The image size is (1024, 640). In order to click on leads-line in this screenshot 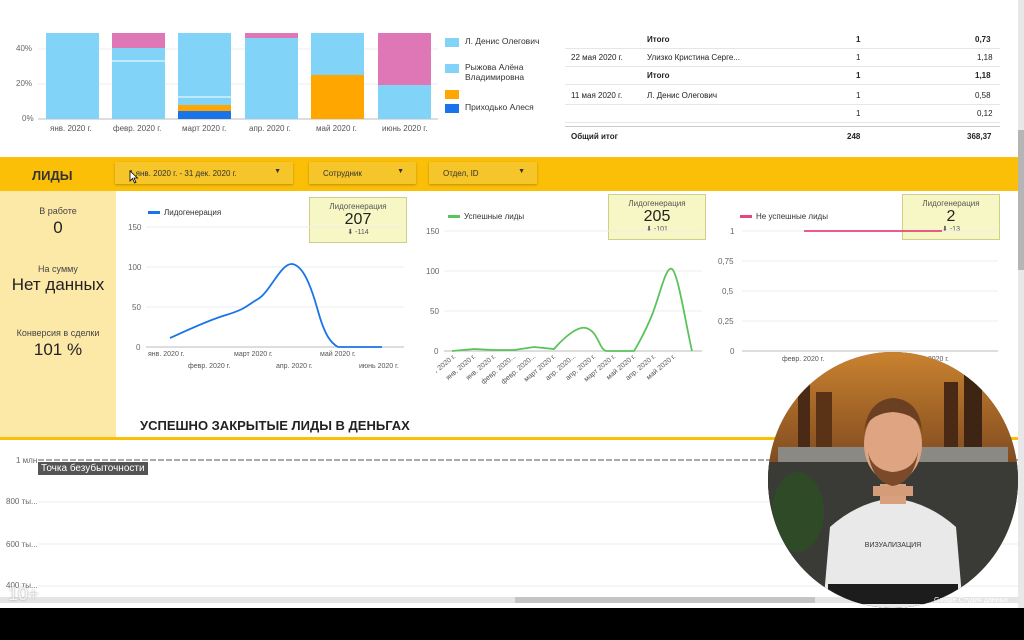, I will do `click(275, 305)`.